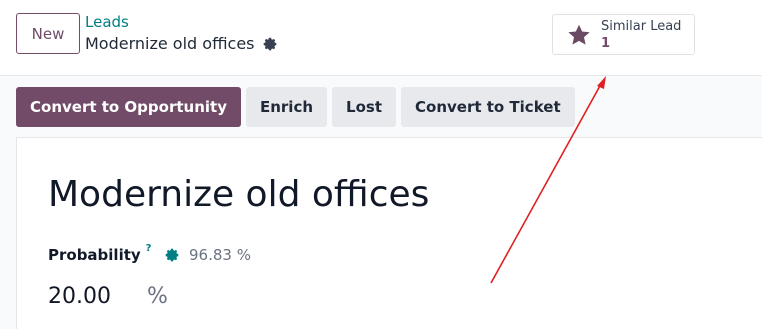 The image size is (762, 329). I want to click on breadcrumb-leads-link: Leads, so click(107, 22).